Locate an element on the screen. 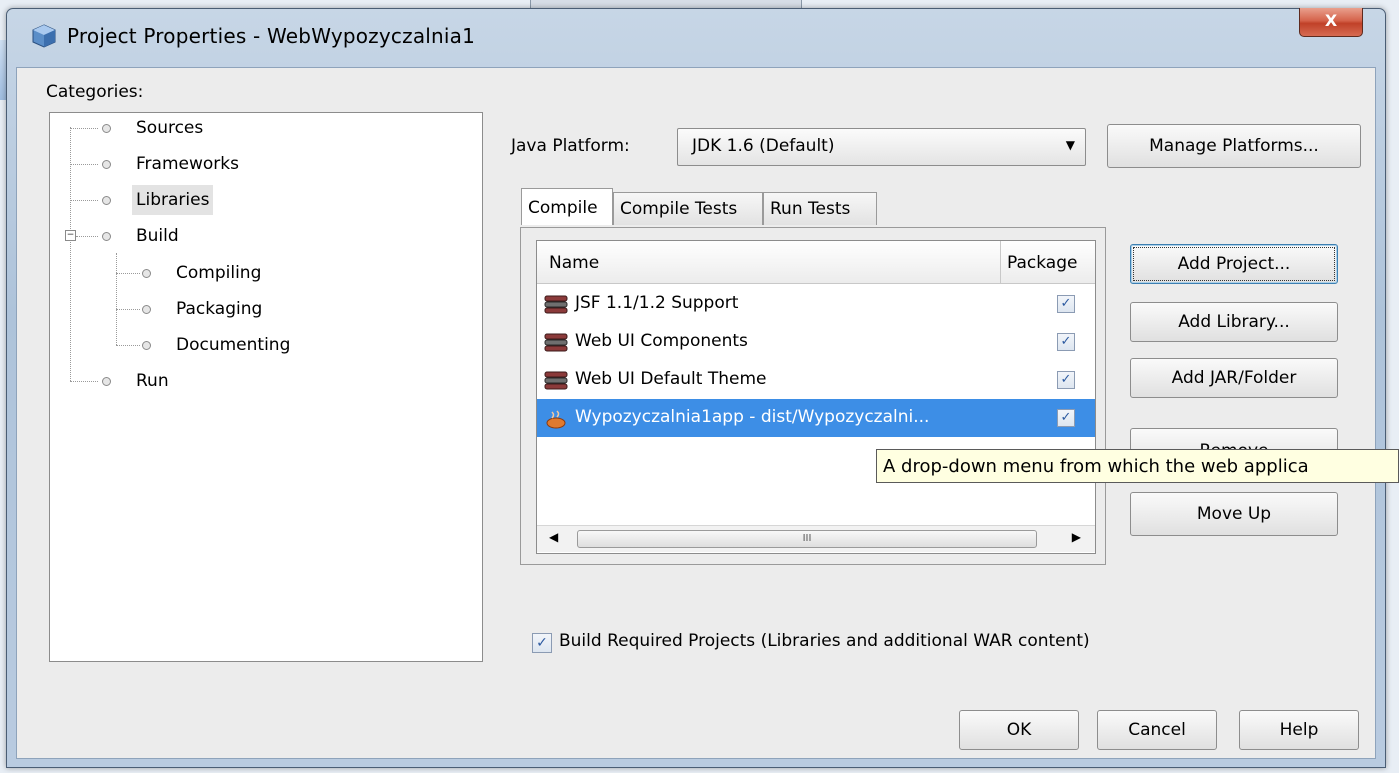 The width and height of the screenshot is (1399, 773). row-name: JSF 1.1/1.2 Support is located at coordinates (657, 303).